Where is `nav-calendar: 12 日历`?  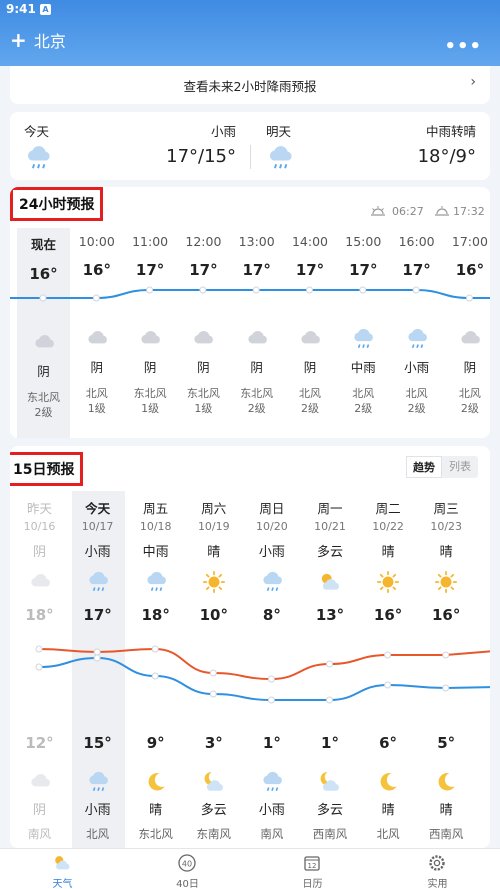
nav-calendar: 12 日历 is located at coordinates (312, 869).